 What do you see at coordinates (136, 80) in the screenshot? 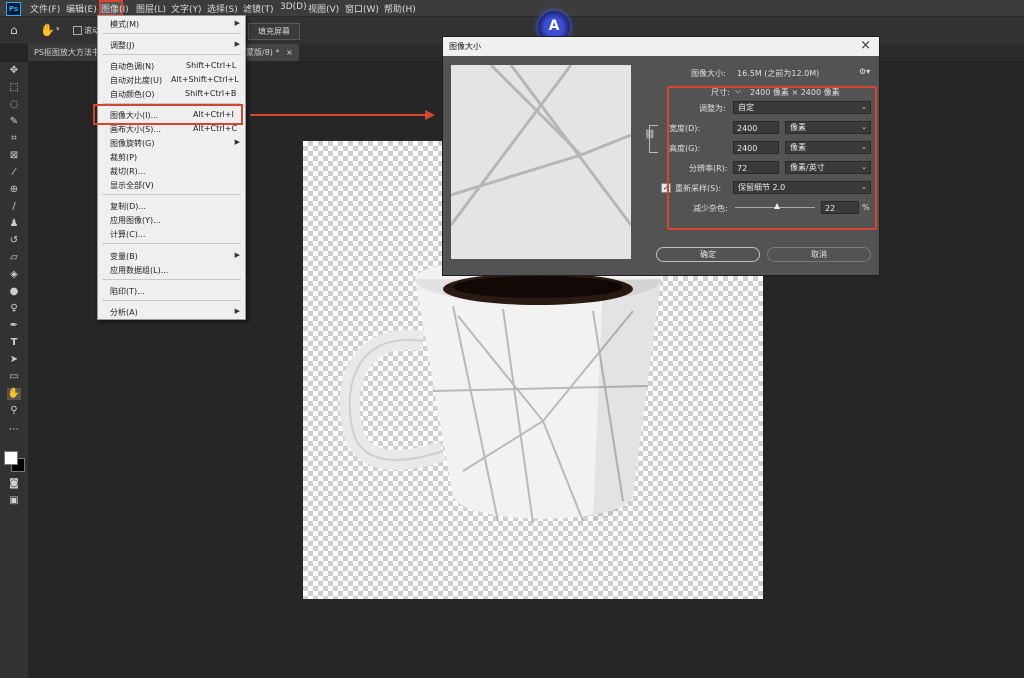
I see `menu-item-auto-contrast: 自动对比度(U)` at bounding box center [136, 80].